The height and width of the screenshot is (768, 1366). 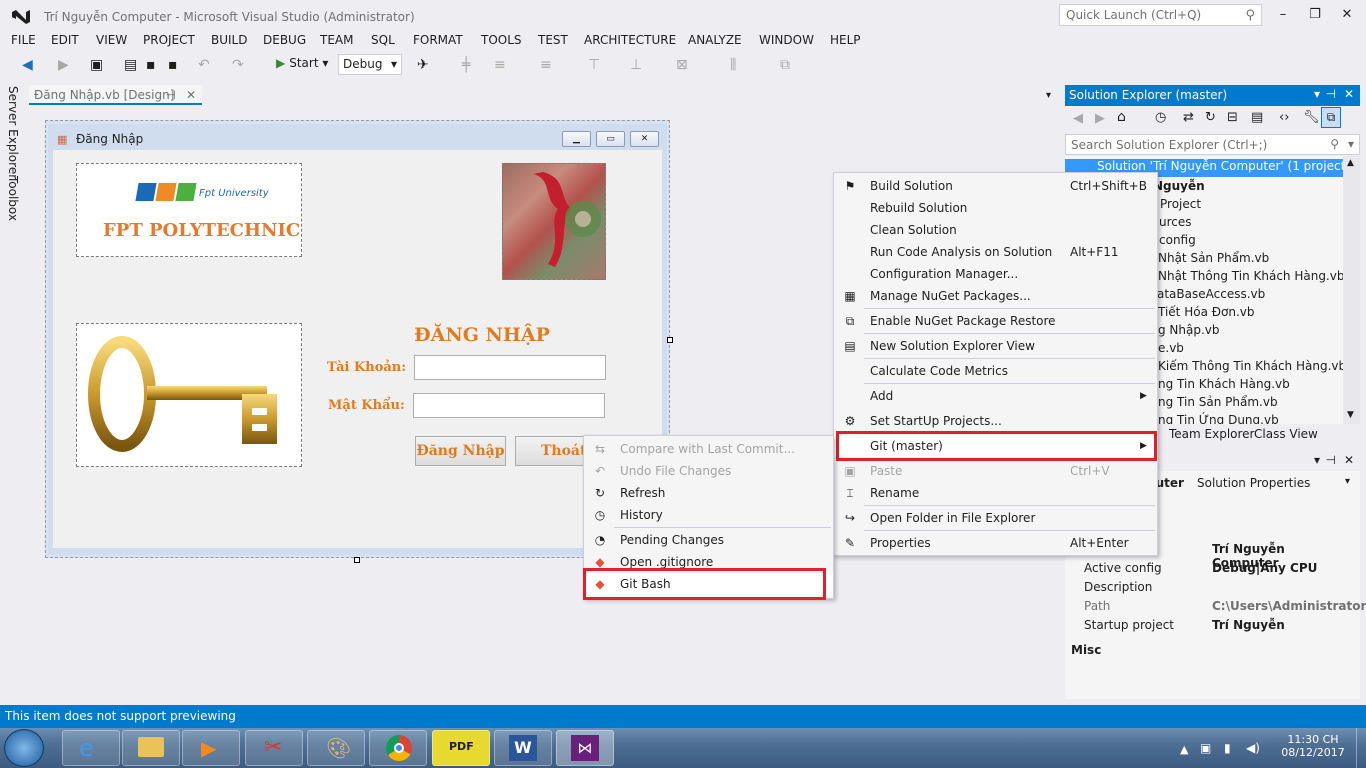 What do you see at coordinates (23, 40) in the screenshot?
I see `menu-file: FILE` at bounding box center [23, 40].